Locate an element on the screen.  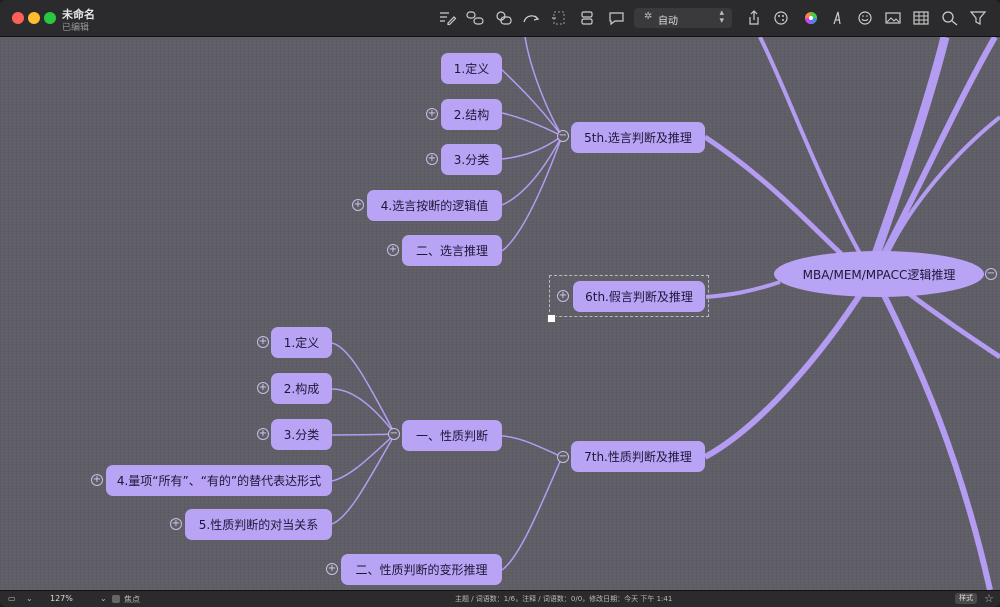
title-bar: 未命名 已编辑 ✲ 自动 ▴ ▾ is located at coordinates (500, 18).